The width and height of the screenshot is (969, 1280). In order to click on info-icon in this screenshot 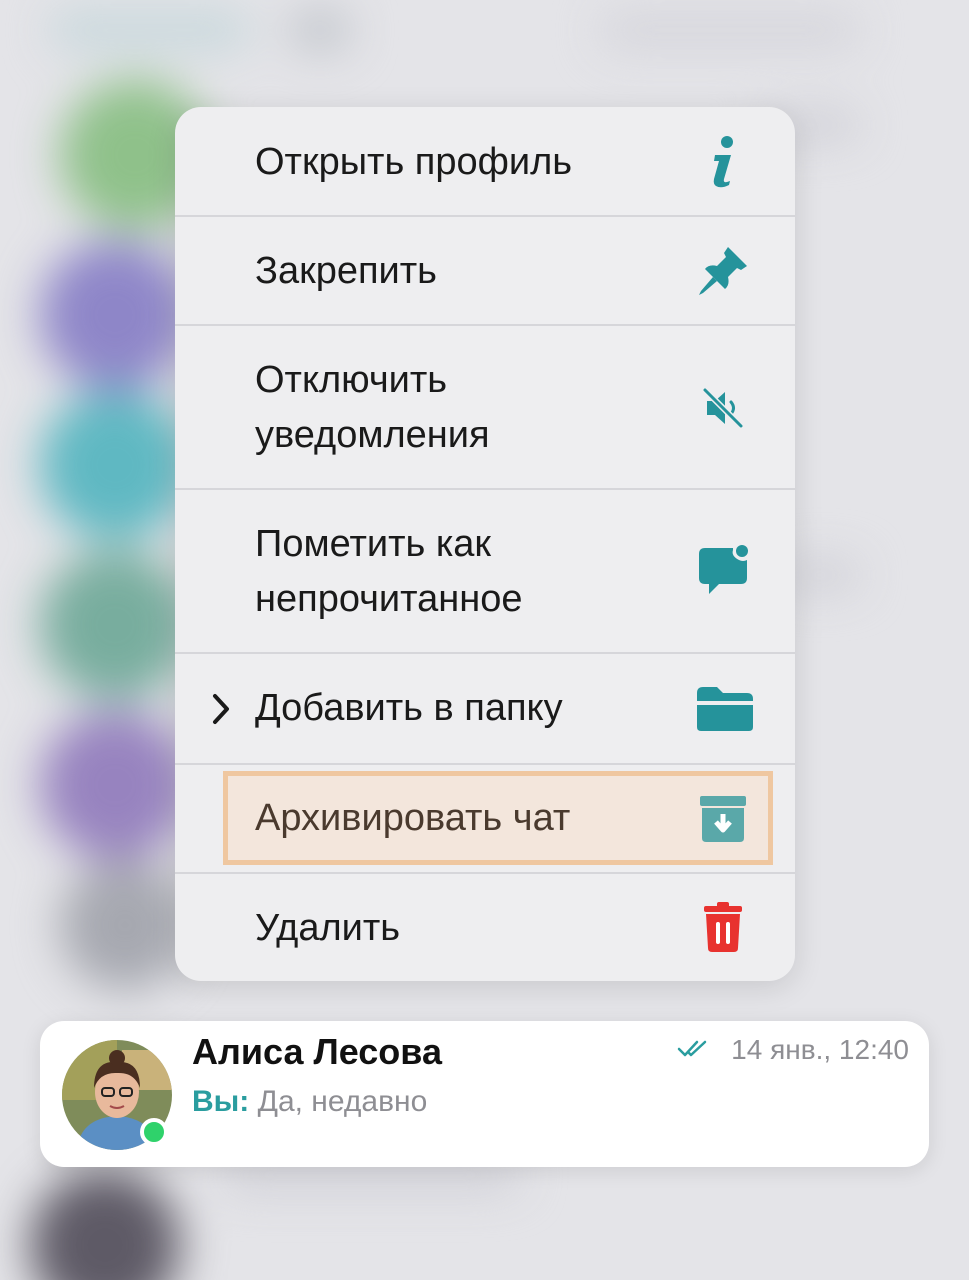, I will do `click(723, 162)`.